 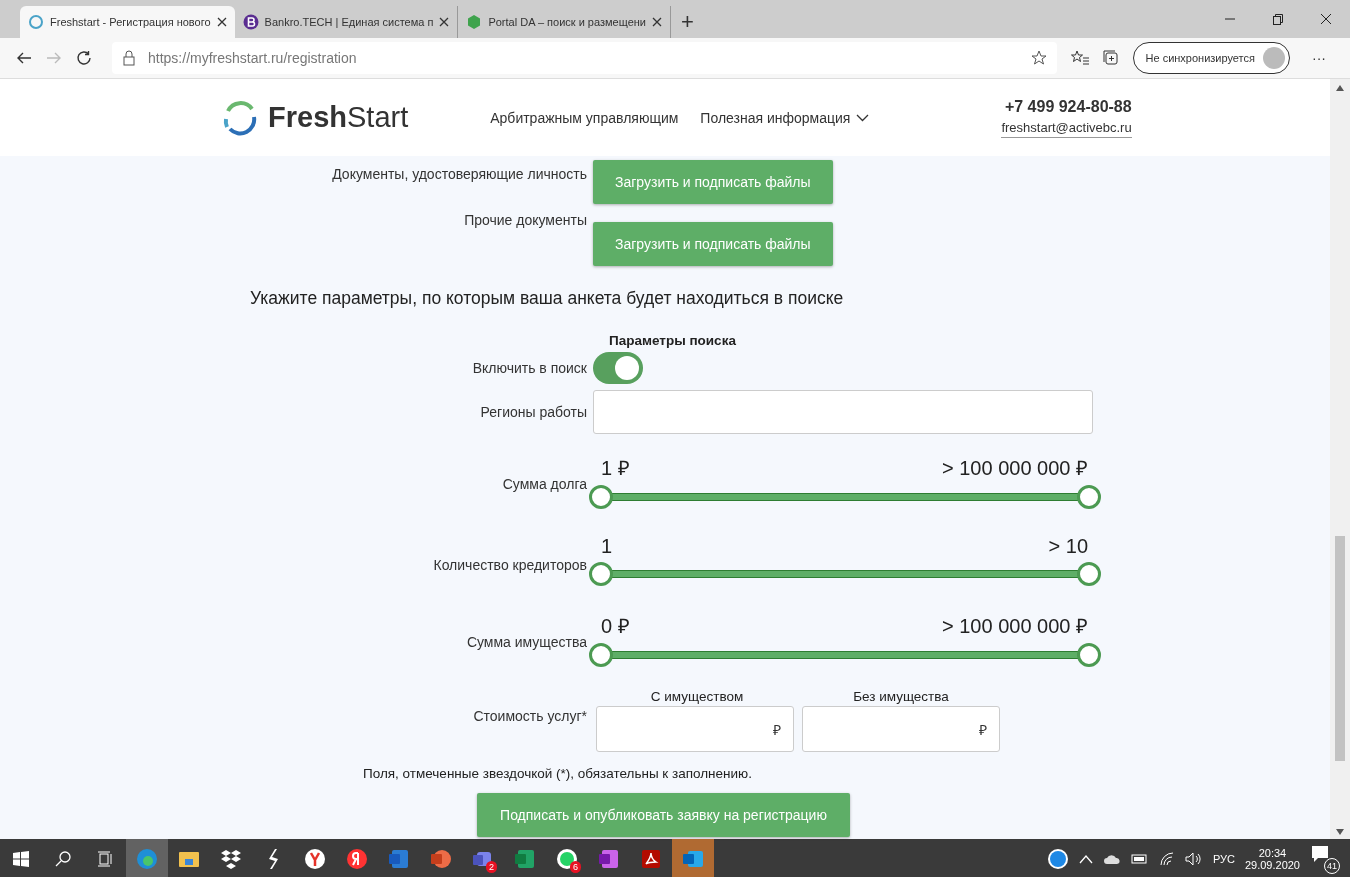 I want to click on wifi-icon, so click(x=1166, y=858).